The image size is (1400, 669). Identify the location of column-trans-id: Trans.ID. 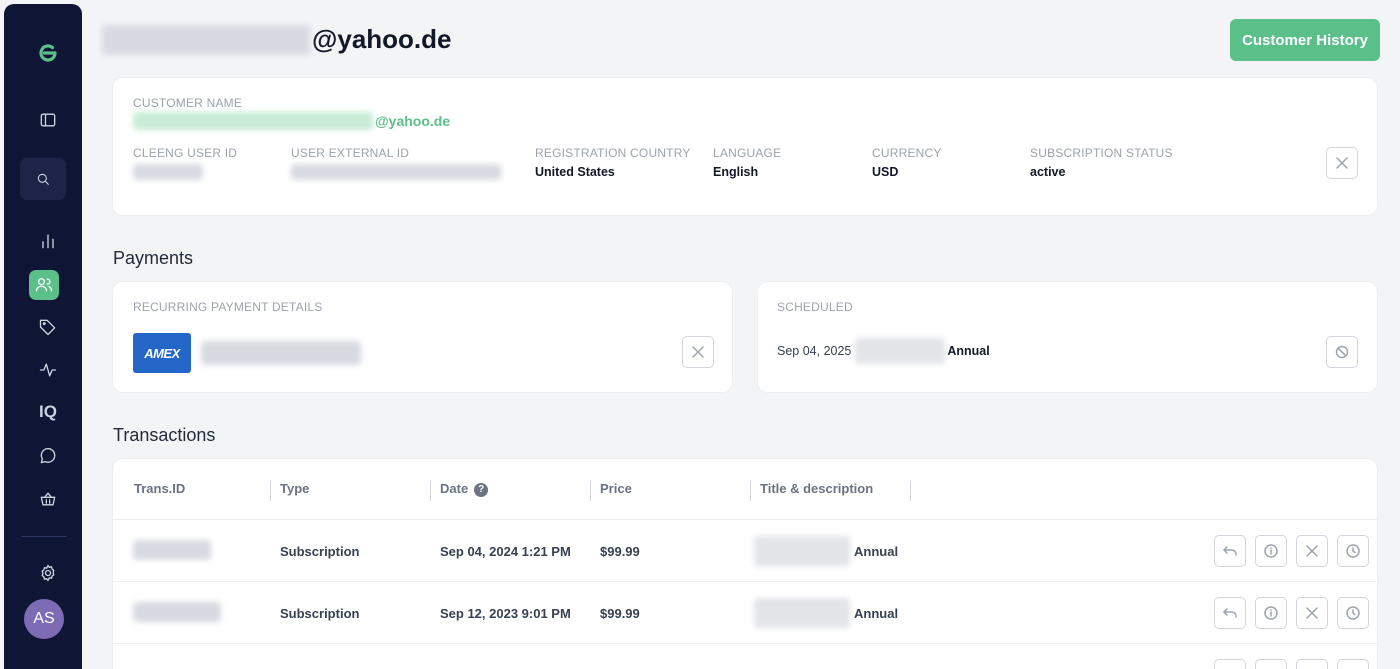
(159, 488).